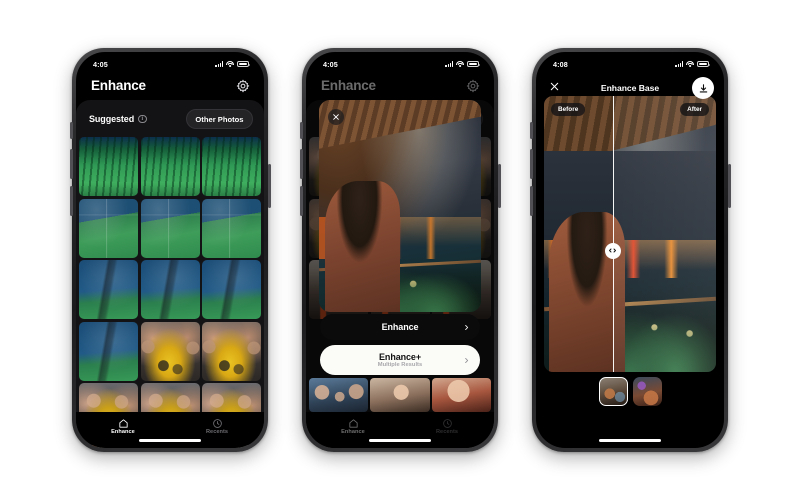  I want to click on before-after-compare: Before After, so click(630, 234).